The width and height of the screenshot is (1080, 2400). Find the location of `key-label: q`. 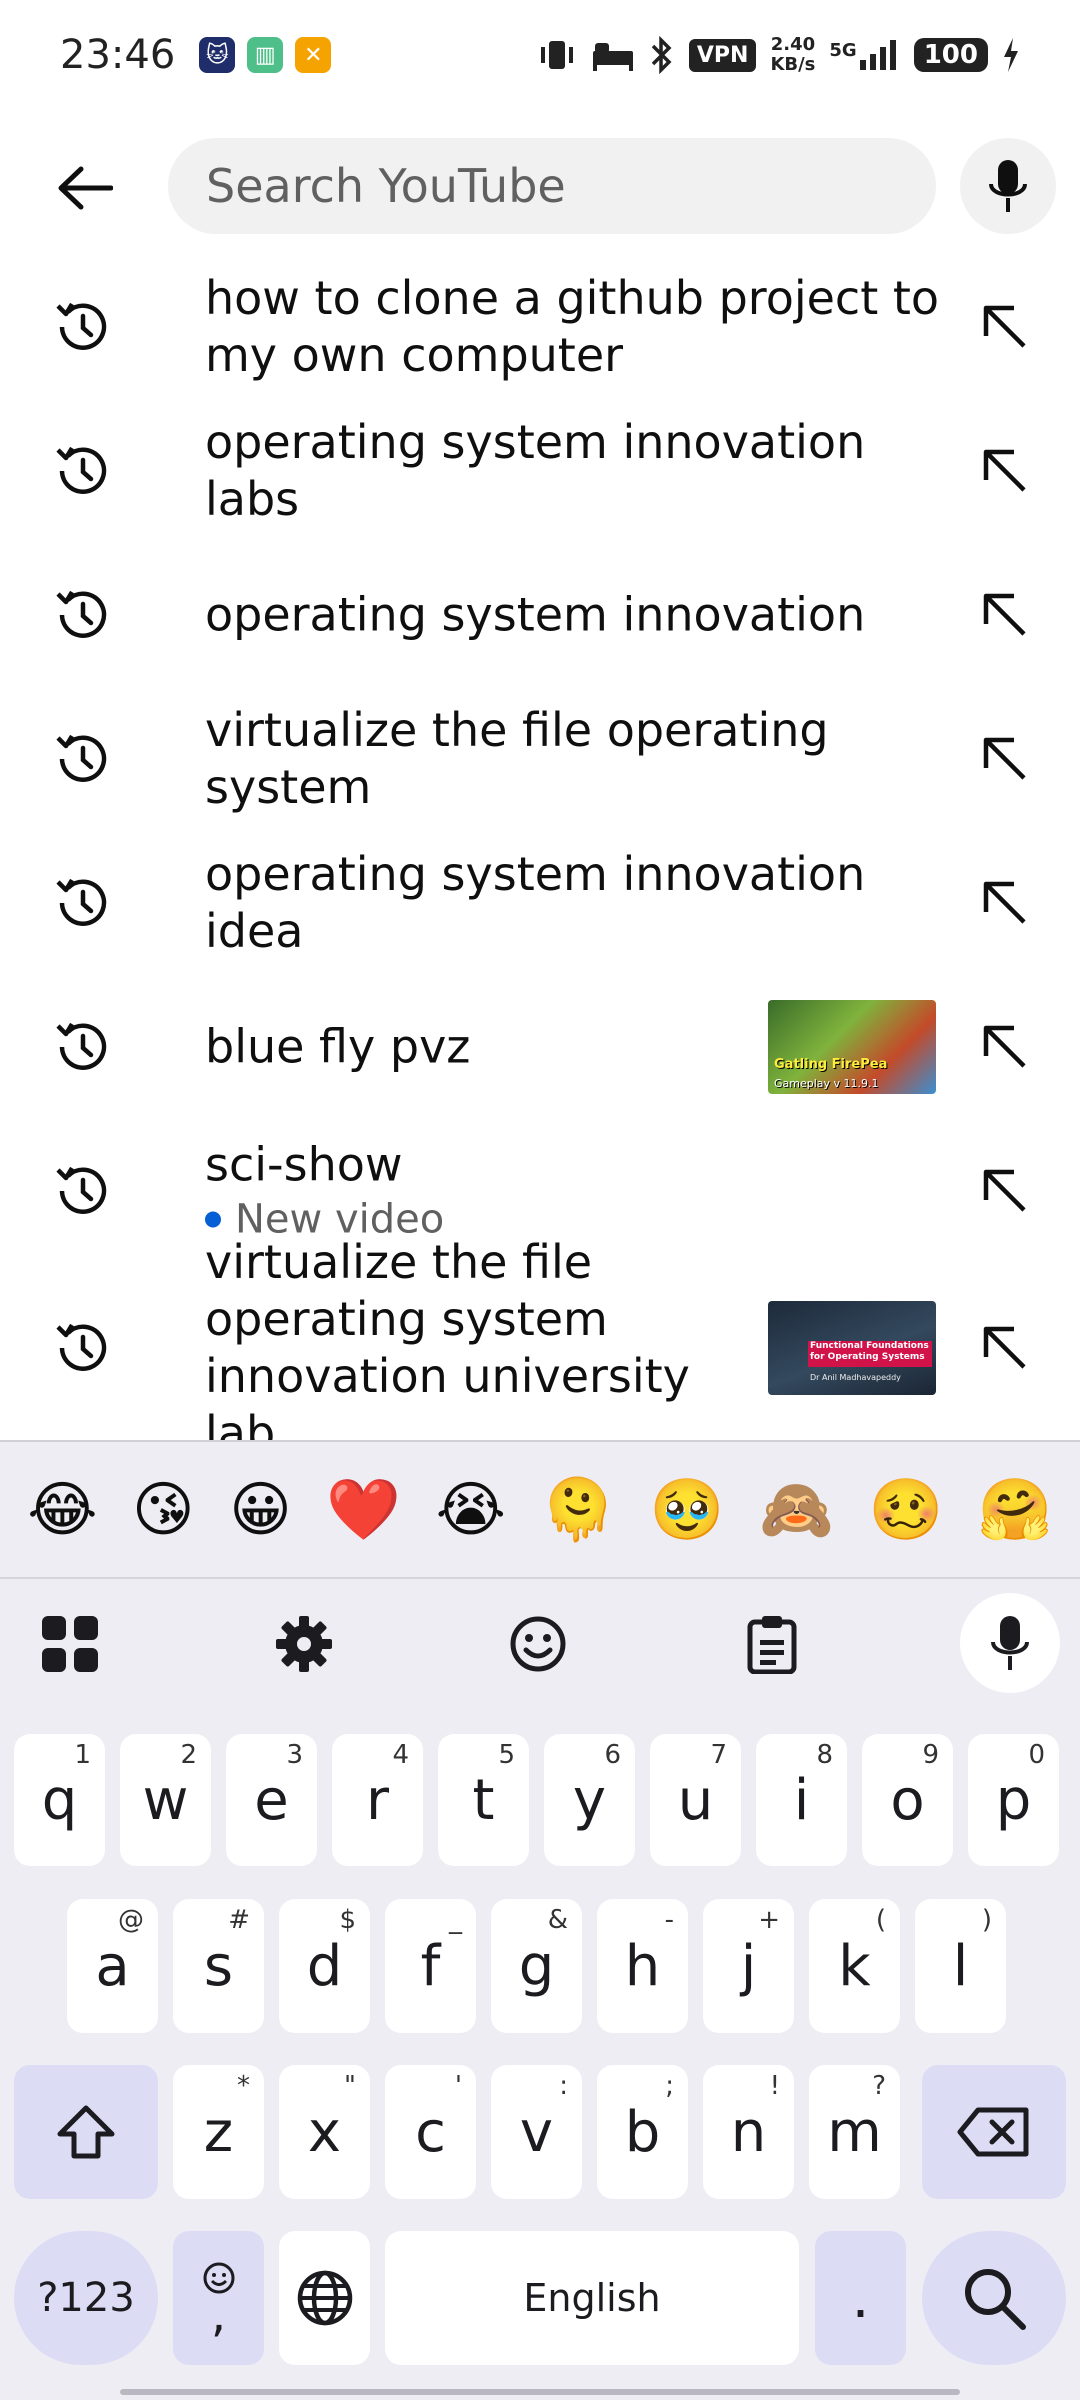

key-label: q is located at coordinates (59, 1800).